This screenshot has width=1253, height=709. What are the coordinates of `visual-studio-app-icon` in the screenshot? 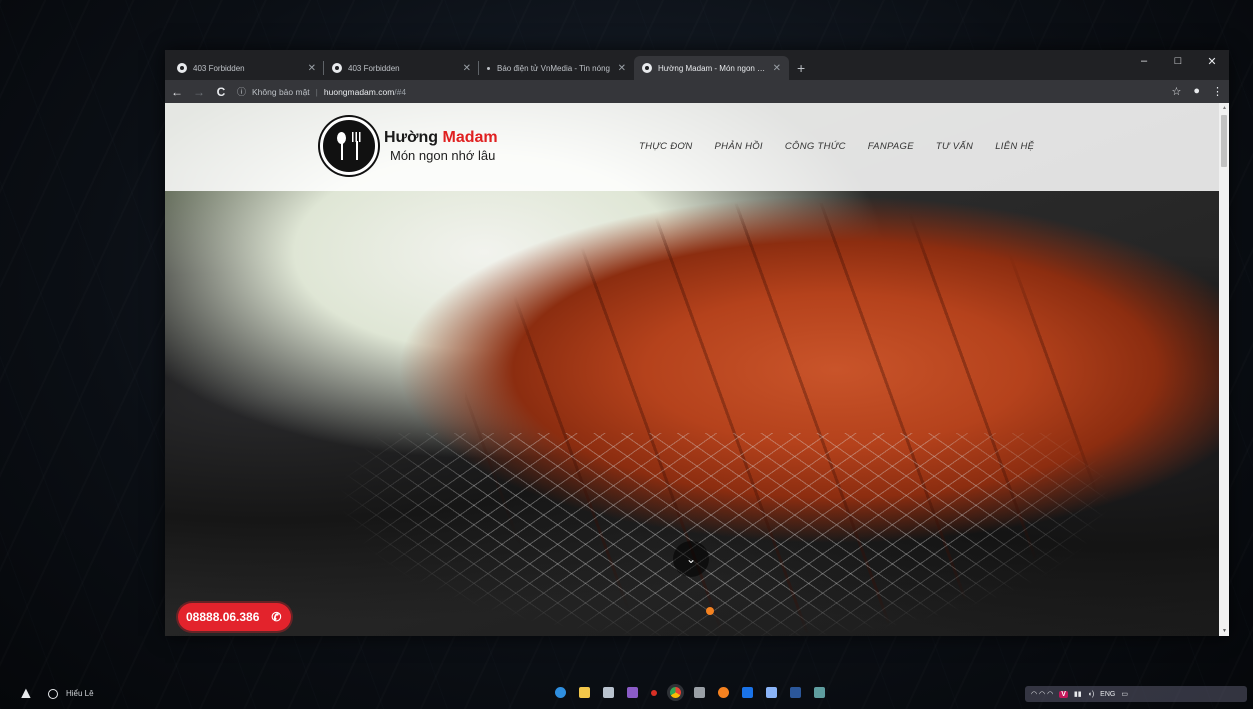 It's located at (632, 692).